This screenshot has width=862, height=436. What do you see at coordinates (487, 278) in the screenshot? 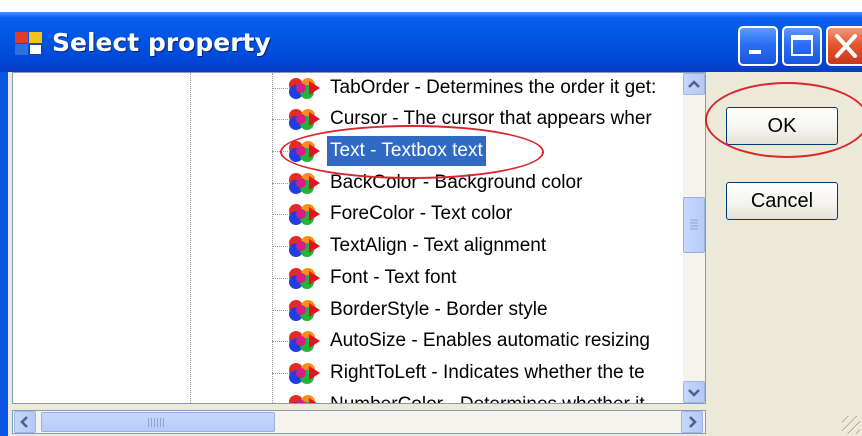
I see `tree-item-font: Font - Text font` at bounding box center [487, 278].